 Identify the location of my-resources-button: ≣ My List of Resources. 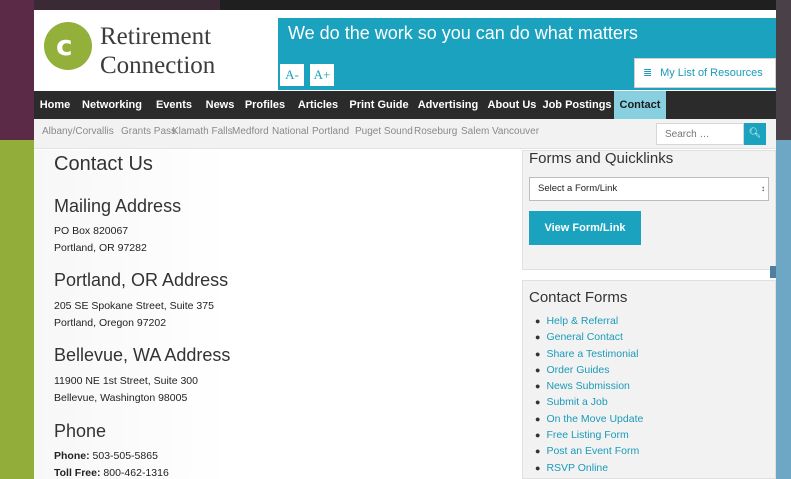
(705, 73).